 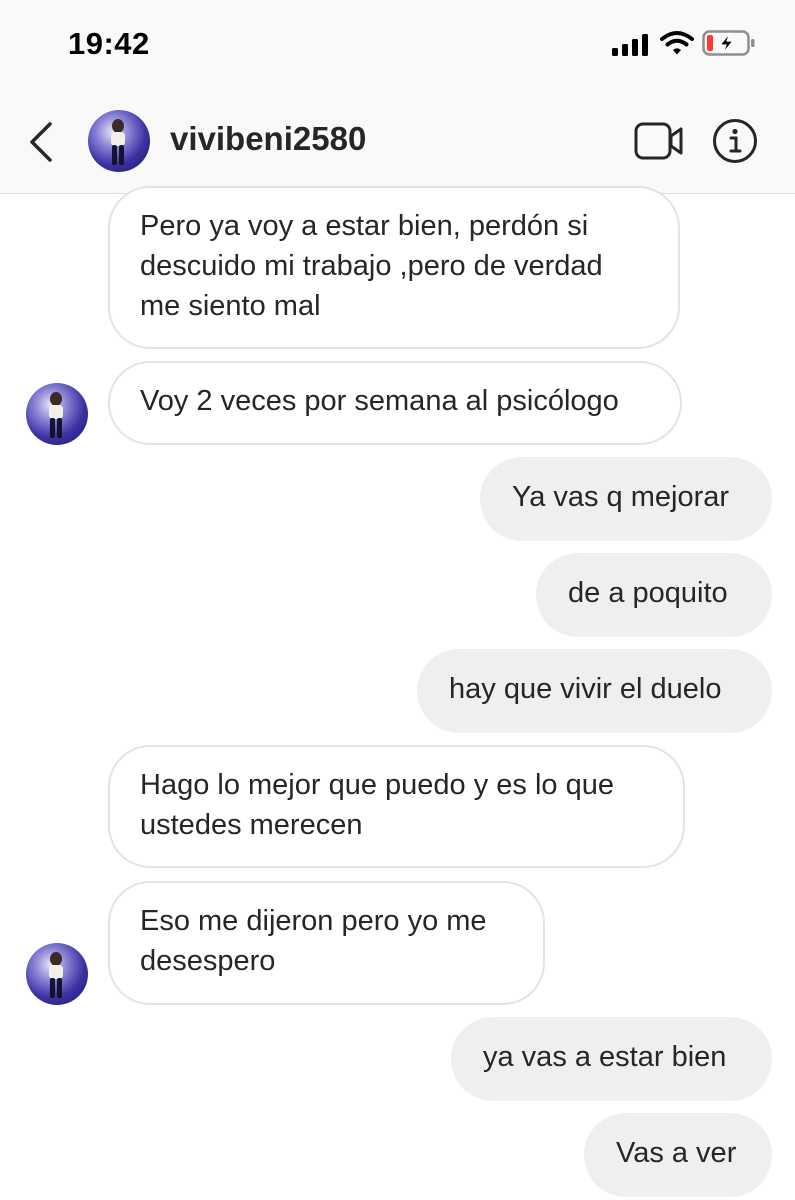 What do you see at coordinates (41, 142) in the screenshot?
I see `back-chevron-icon` at bounding box center [41, 142].